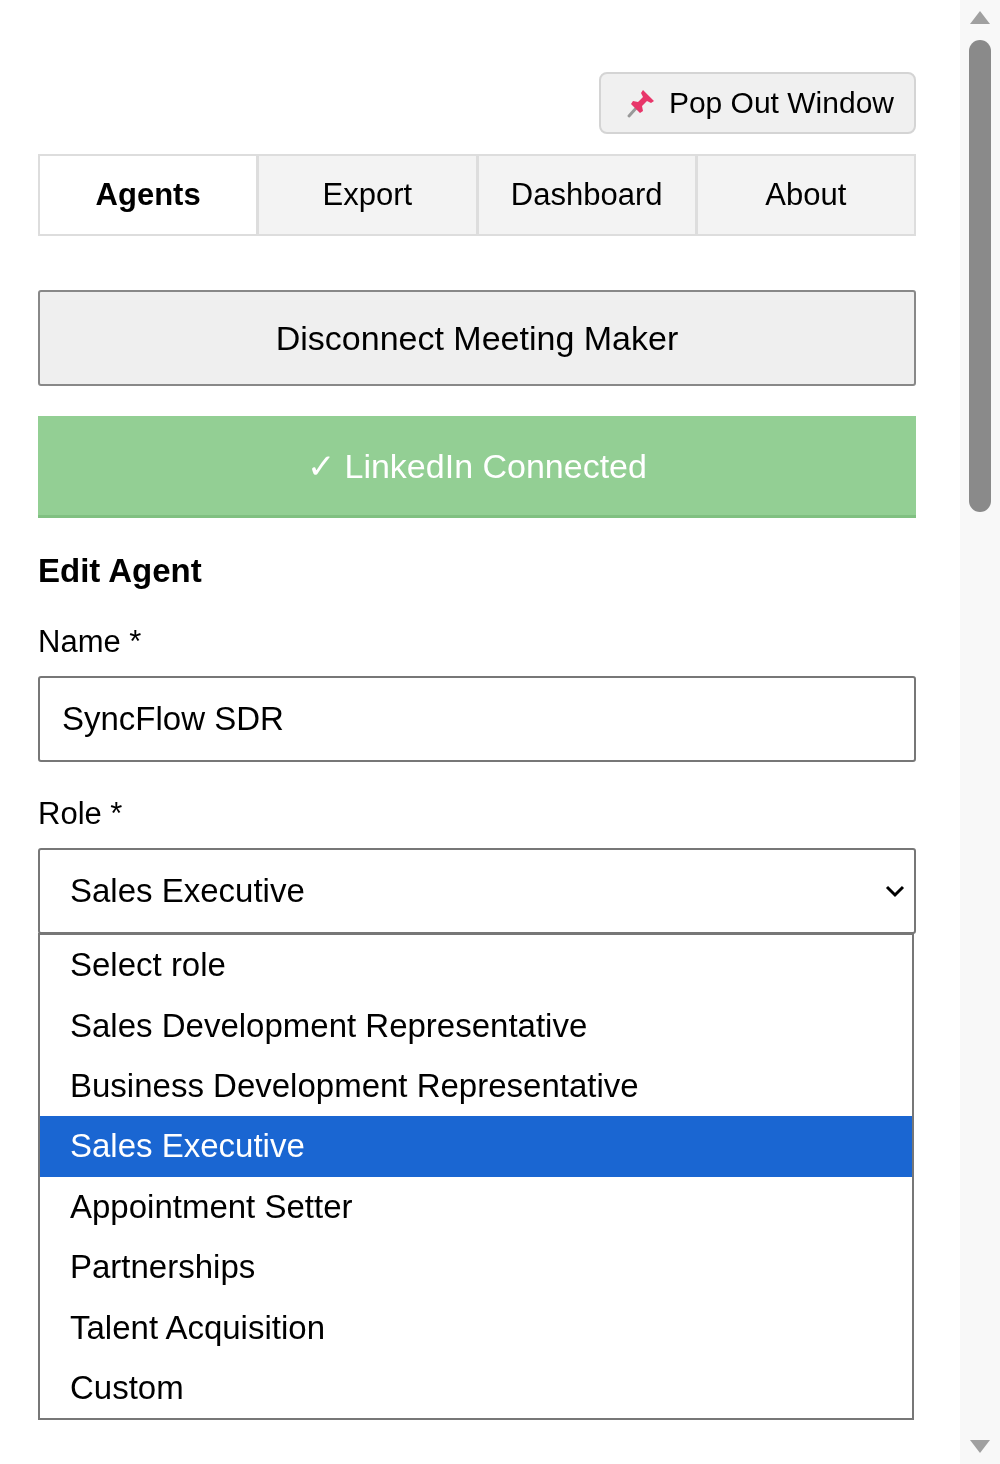  What do you see at coordinates (476, 965) in the screenshot?
I see `dropdown-option: Select role` at bounding box center [476, 965].